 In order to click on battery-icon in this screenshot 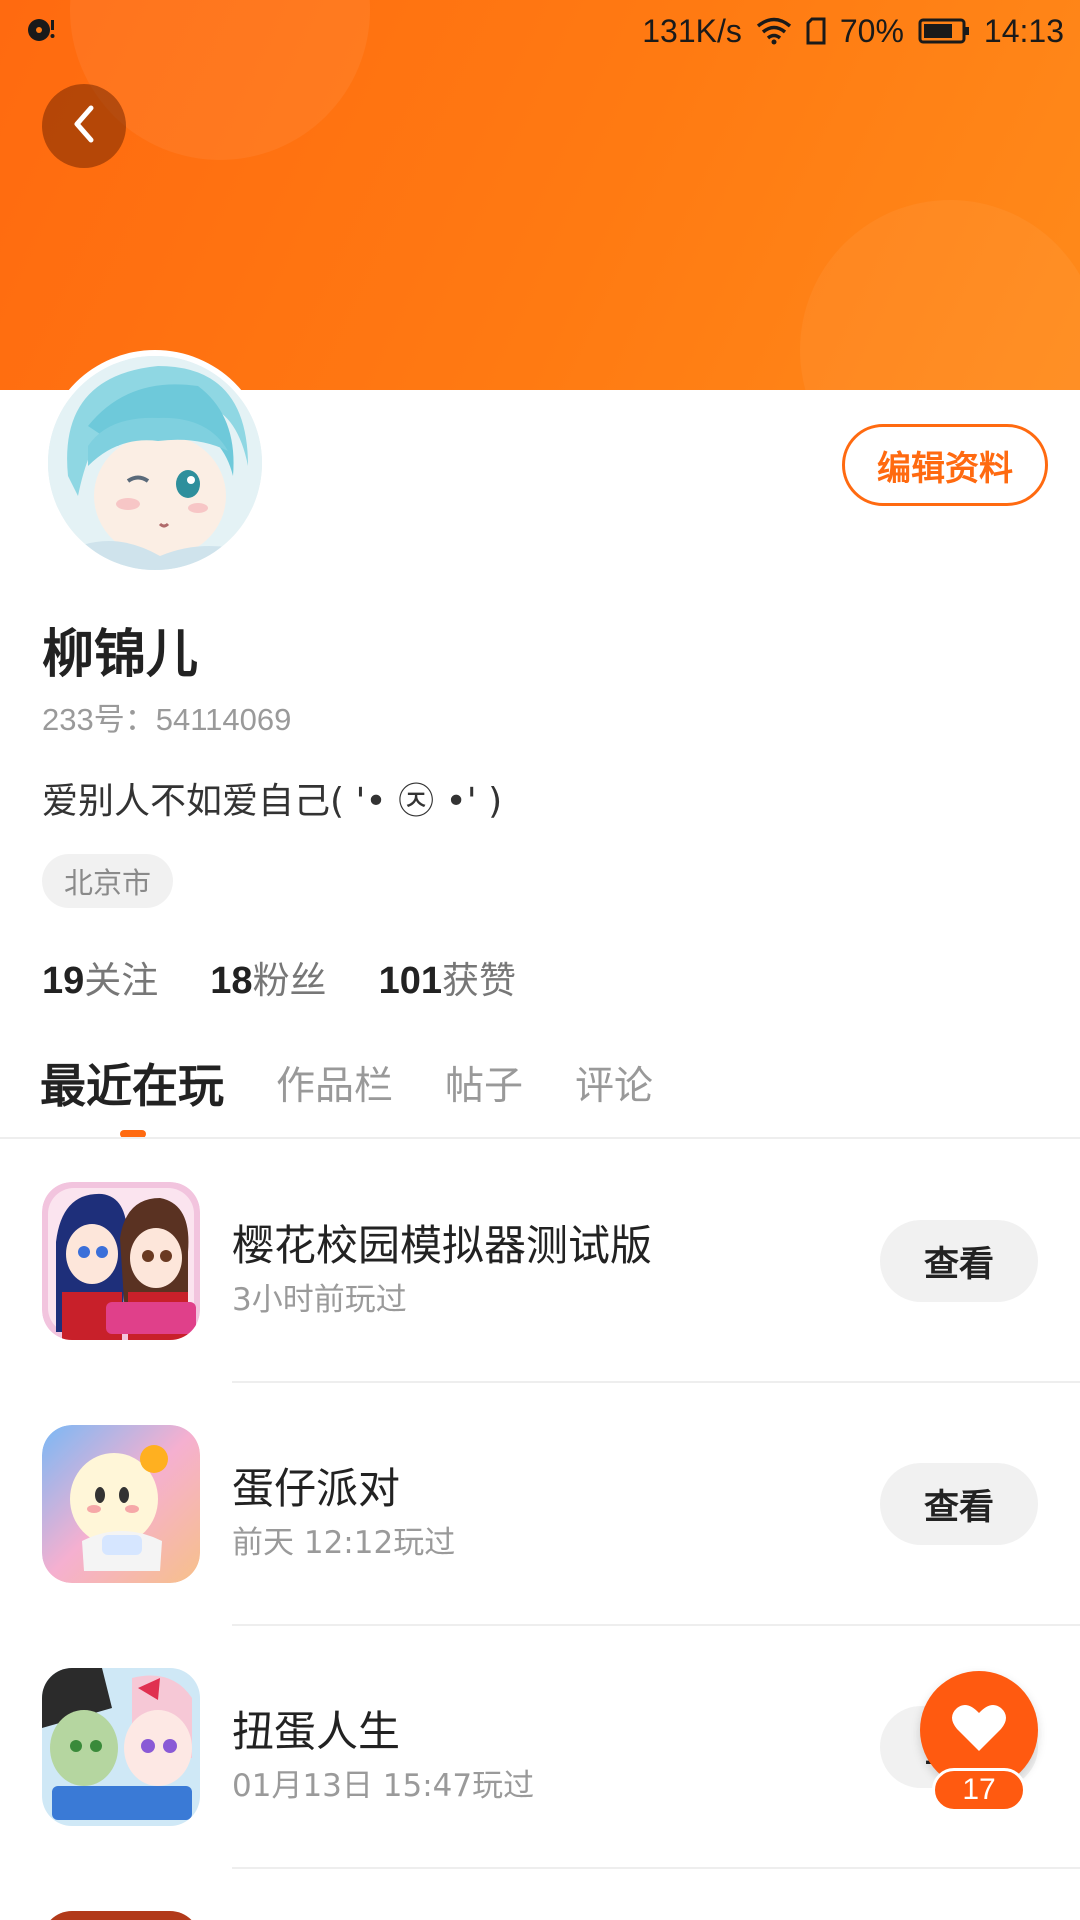, I will do `click(944, 31)`.